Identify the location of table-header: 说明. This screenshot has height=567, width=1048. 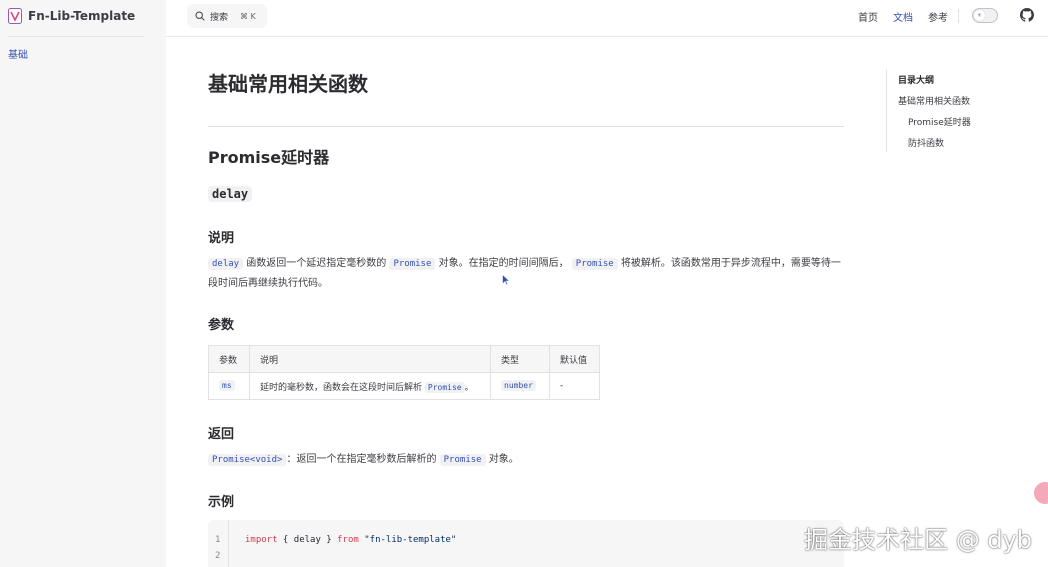
(370, 359).